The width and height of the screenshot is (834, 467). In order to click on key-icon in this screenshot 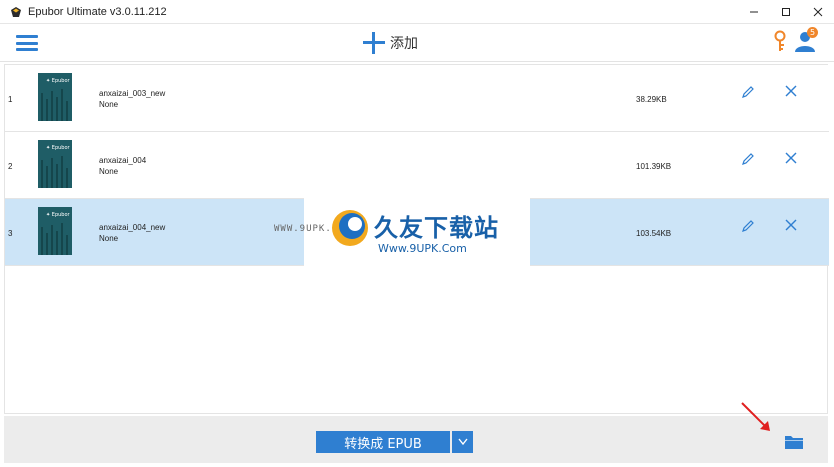, I will do `click(780, 41)`.